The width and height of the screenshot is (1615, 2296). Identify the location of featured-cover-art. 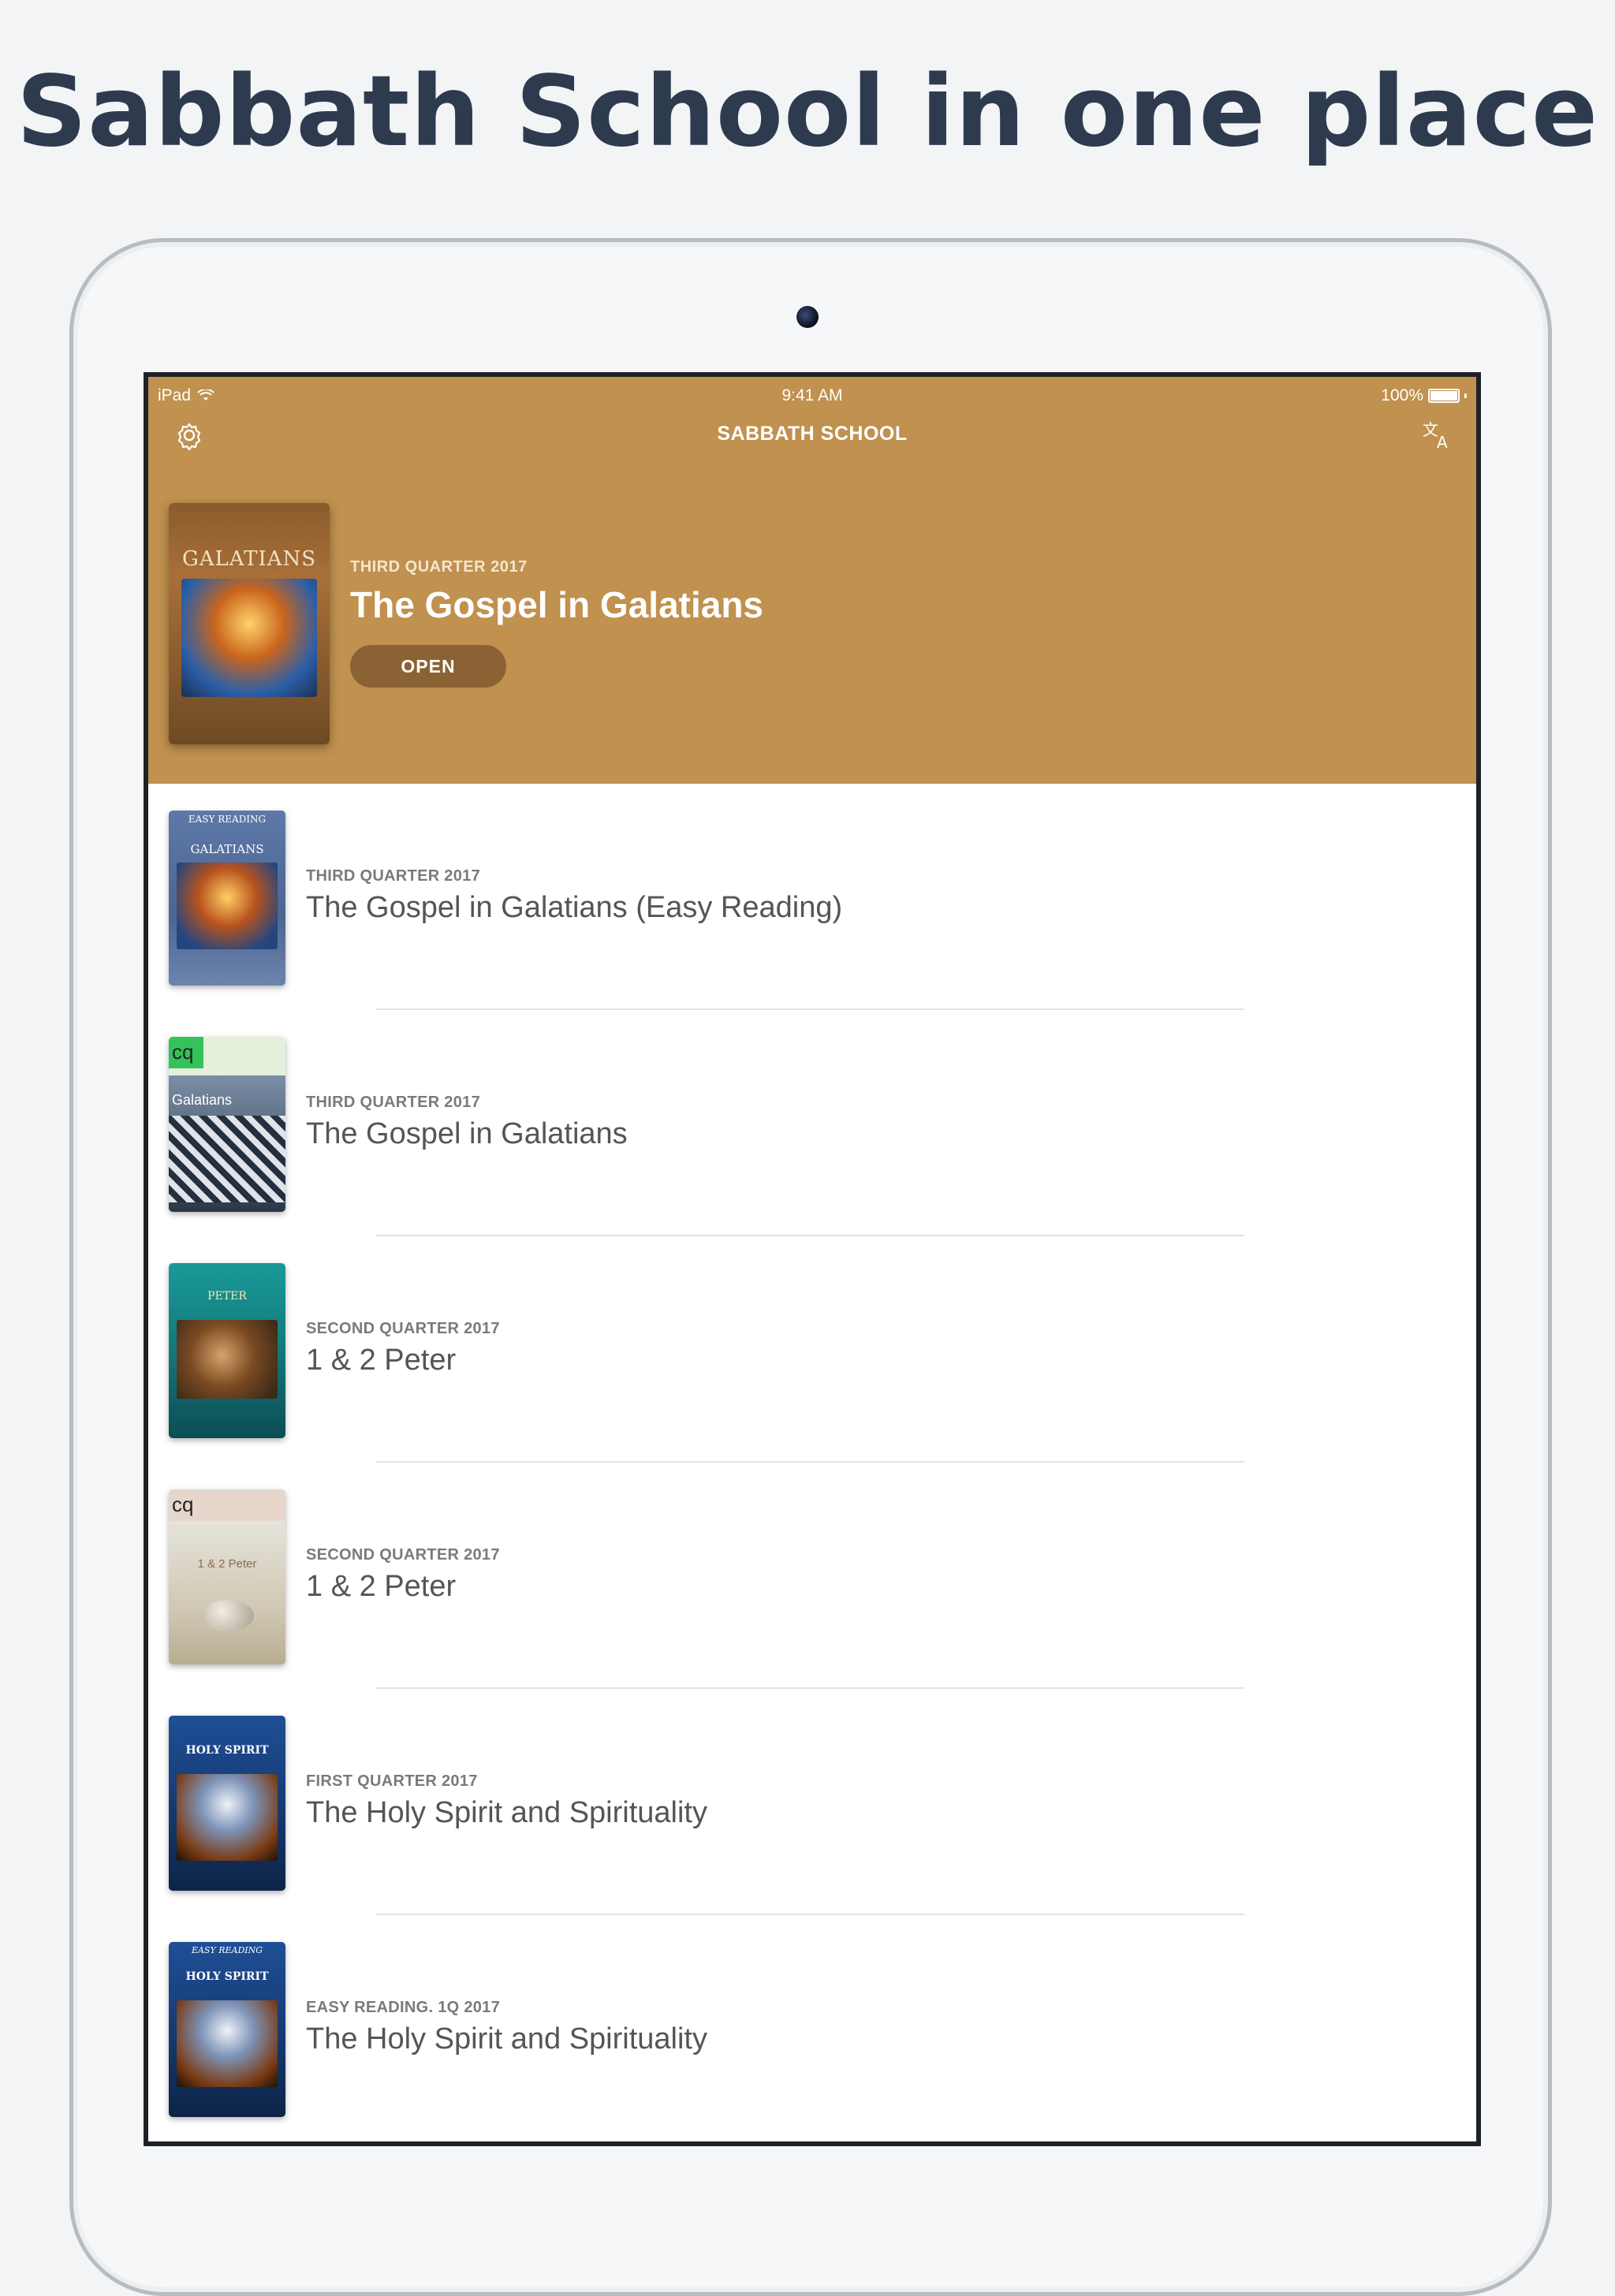
(249, 638).